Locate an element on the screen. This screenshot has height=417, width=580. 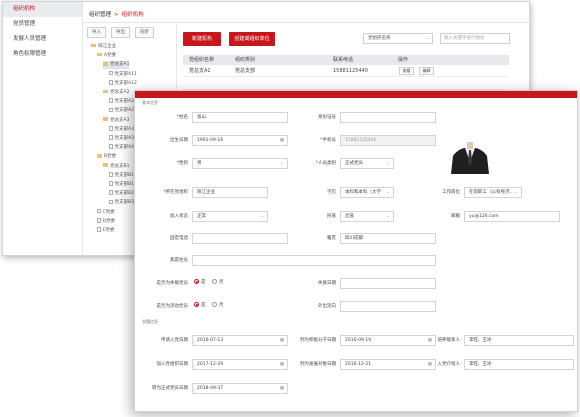
tree-node: 党总支A2 is located at coordinates (116, 93).